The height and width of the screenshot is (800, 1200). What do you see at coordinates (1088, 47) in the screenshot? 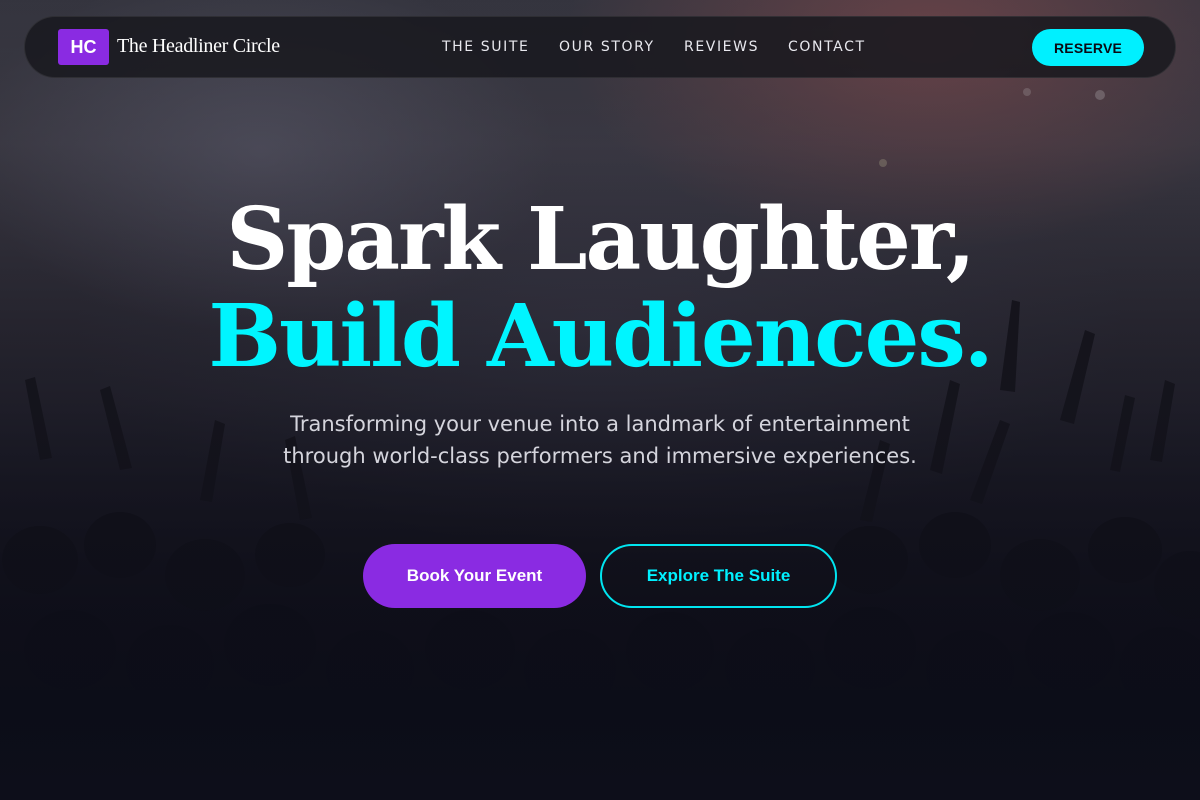
I see `reserve-button: RESERVE` at bounding box center [1088, 47].